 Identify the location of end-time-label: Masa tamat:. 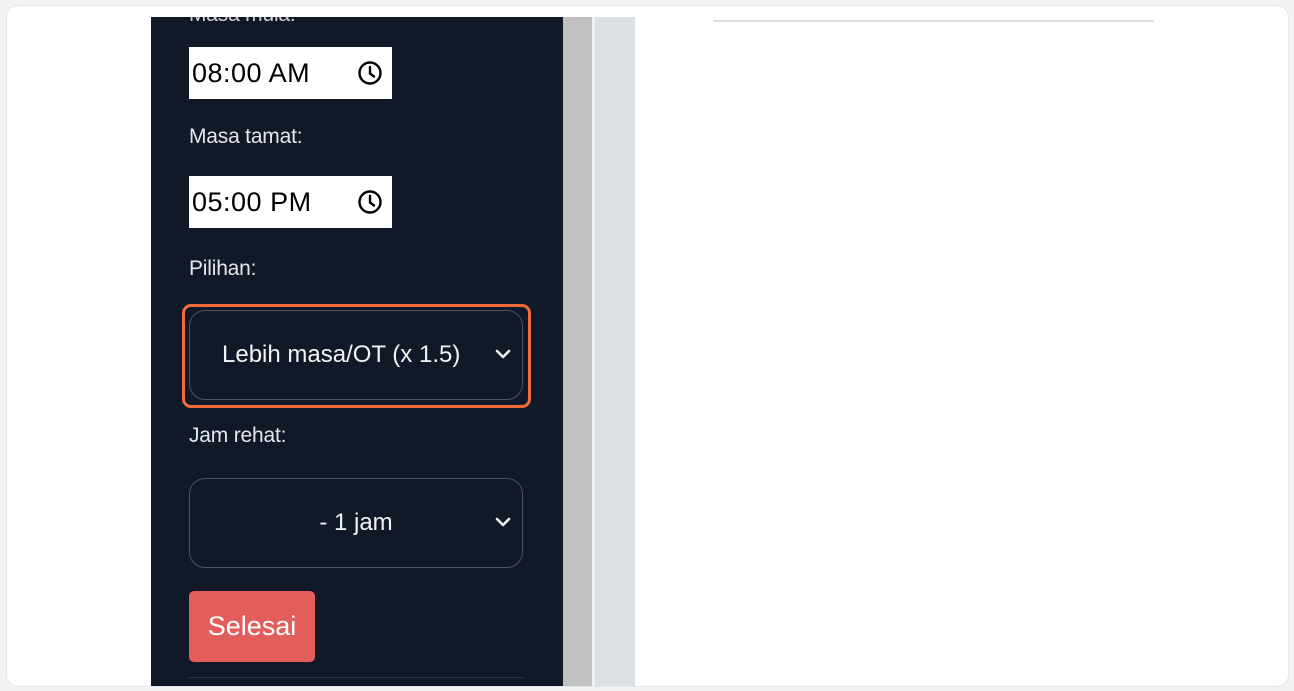
(246, 136).